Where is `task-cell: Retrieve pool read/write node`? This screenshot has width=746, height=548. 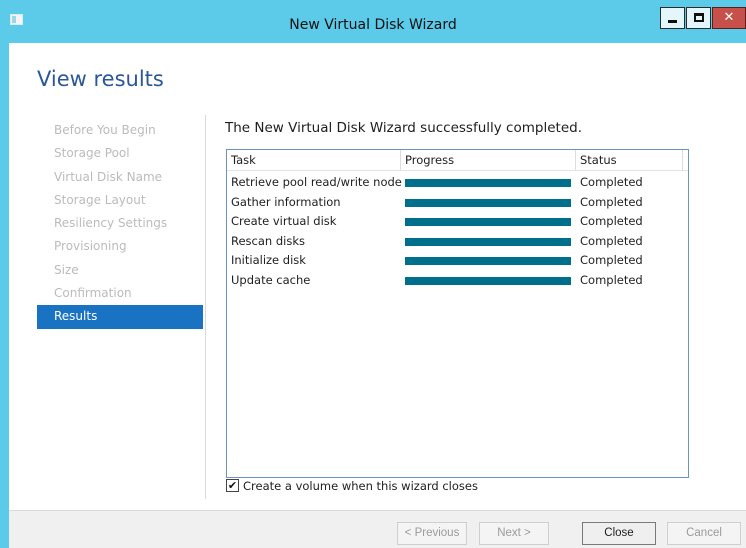 task-cell: Retrieve pool read/write node is located at coordinates (316, 182).